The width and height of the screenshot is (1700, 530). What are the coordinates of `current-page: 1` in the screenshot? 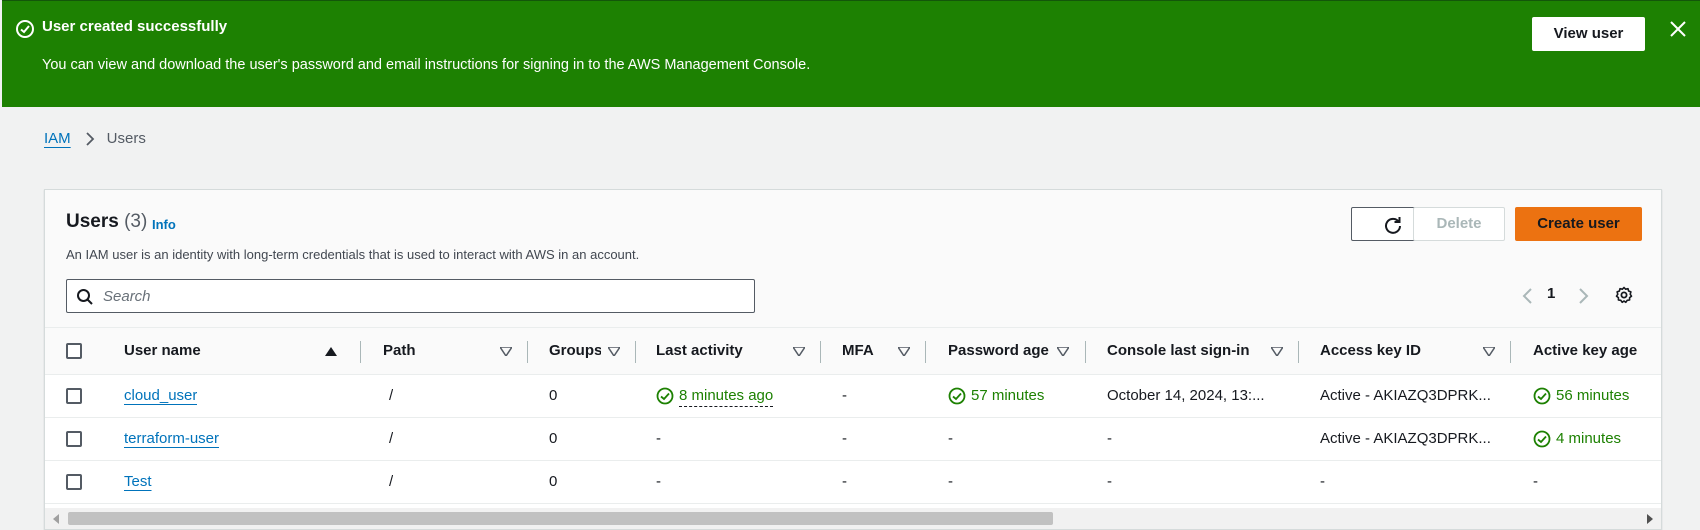 It's located at (1551, 293).